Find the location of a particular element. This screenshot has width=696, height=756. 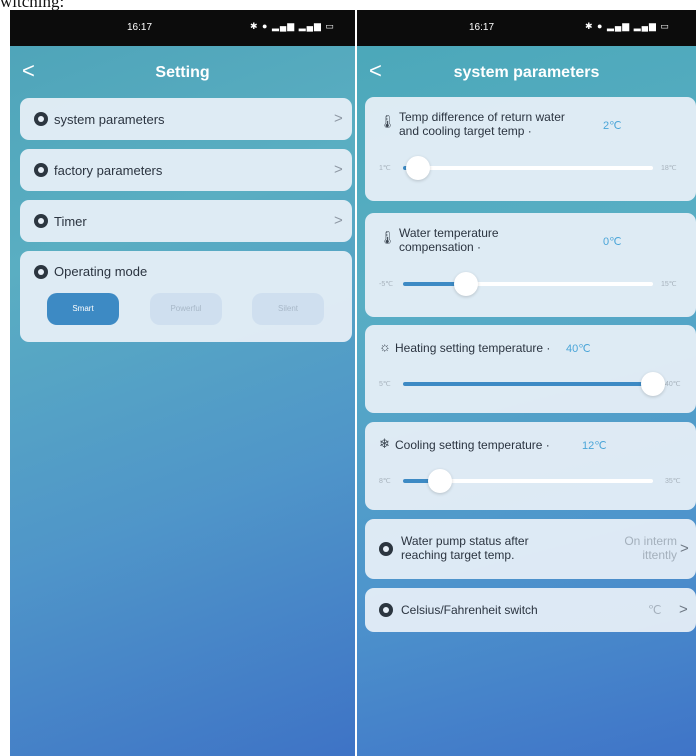

operating-mode-label: Operating mode is located at coordinates (101, 271).